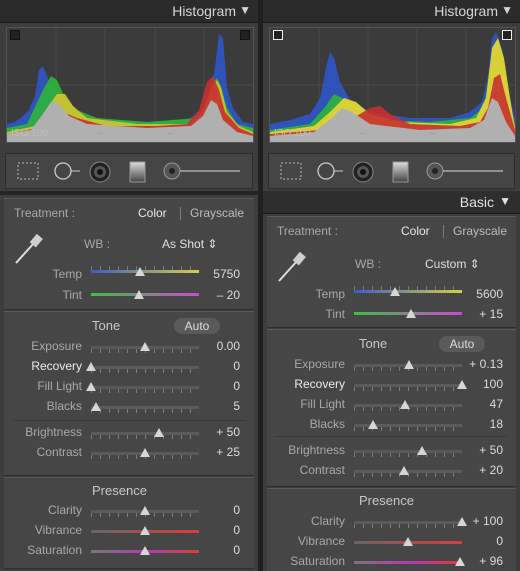 This screenshot has width=520, height=571. What do you see at coordinates (220, 452) in the screenshot?
I see `contrast-value: + 25` at bounding box center [220, 452].